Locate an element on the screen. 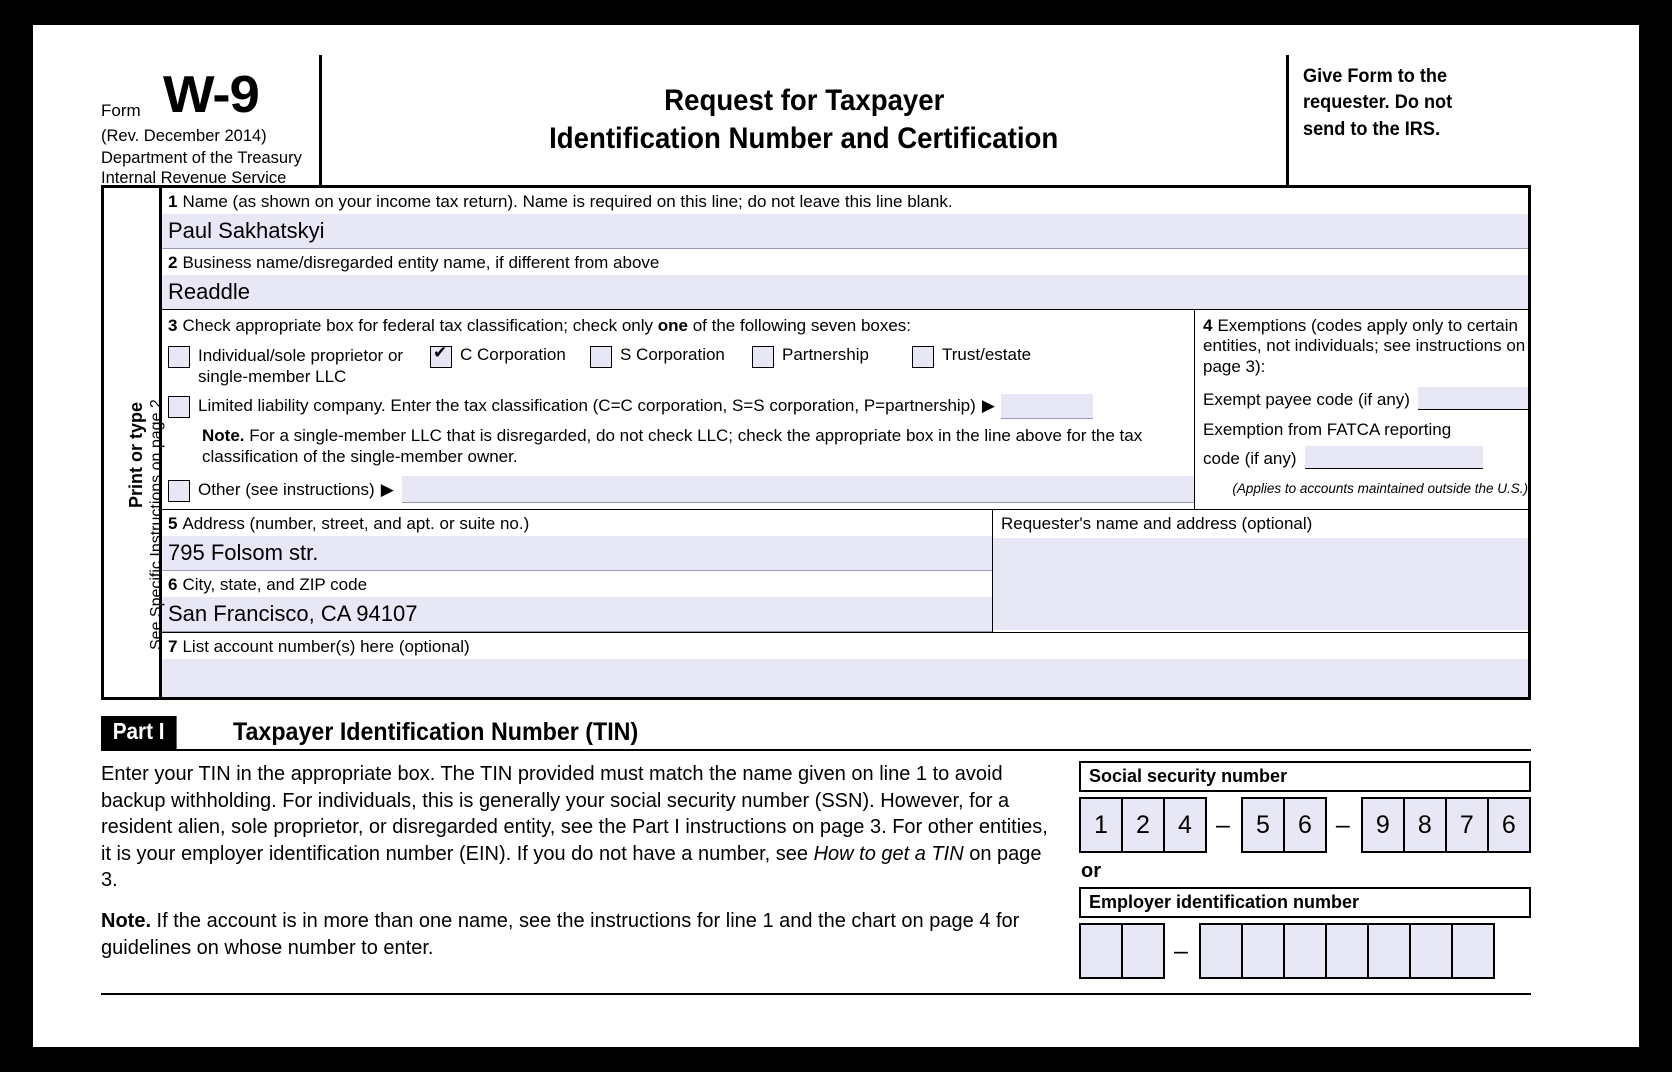  line1-name-input: Paul Sakhatskyi is located at coordinates (845, 231).